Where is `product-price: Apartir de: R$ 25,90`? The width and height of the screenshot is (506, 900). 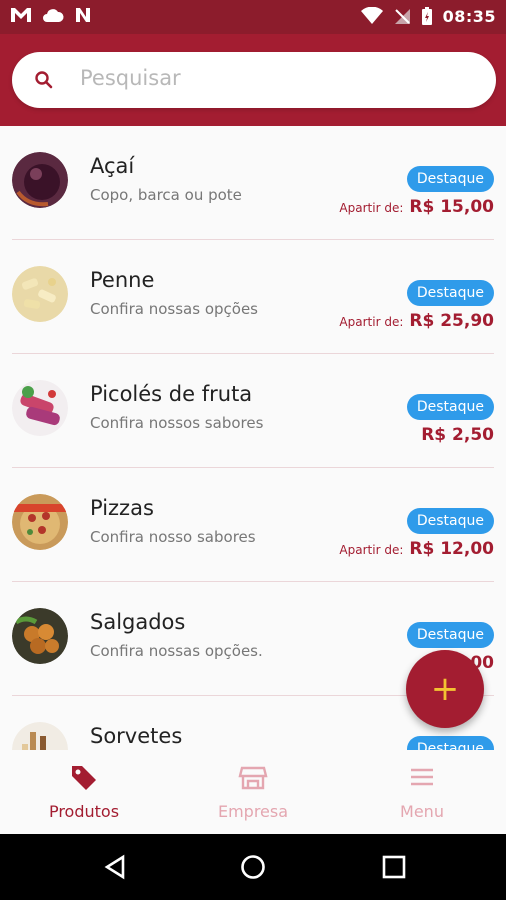
product-price: Apartir de: R$ 25,90 is located at coordinates (416, 321).